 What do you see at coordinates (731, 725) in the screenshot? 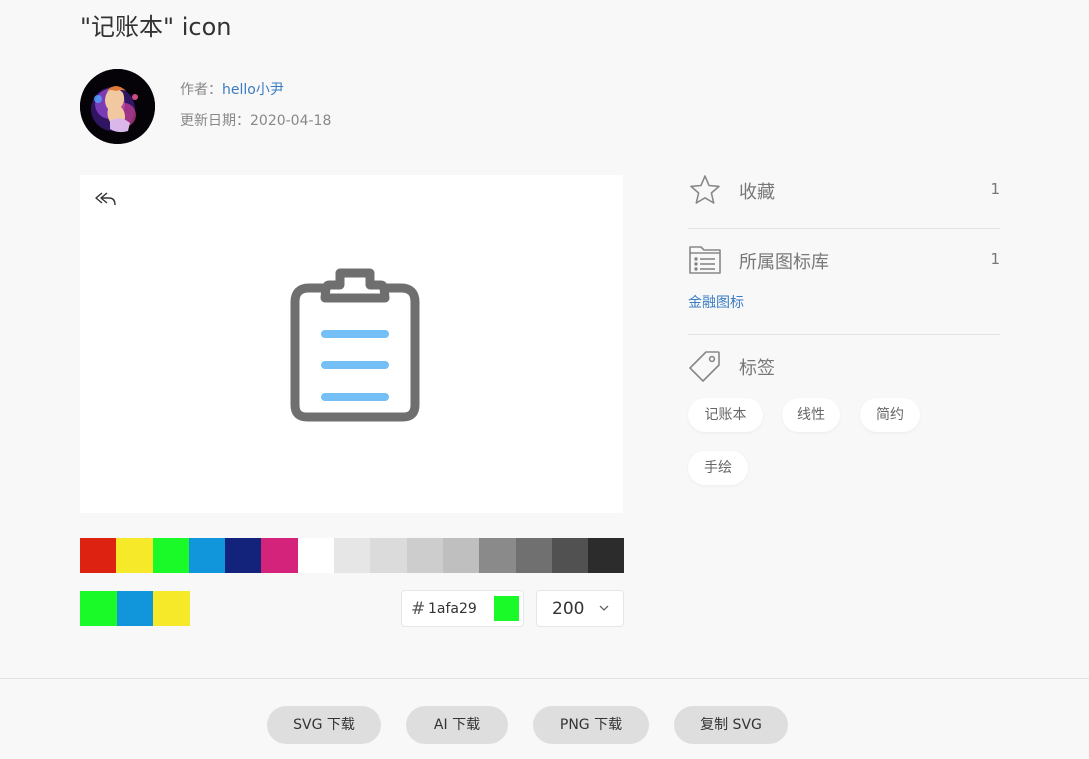
I see `copy-svg-button: 复制 SVG` at bounding box center [731, 725].